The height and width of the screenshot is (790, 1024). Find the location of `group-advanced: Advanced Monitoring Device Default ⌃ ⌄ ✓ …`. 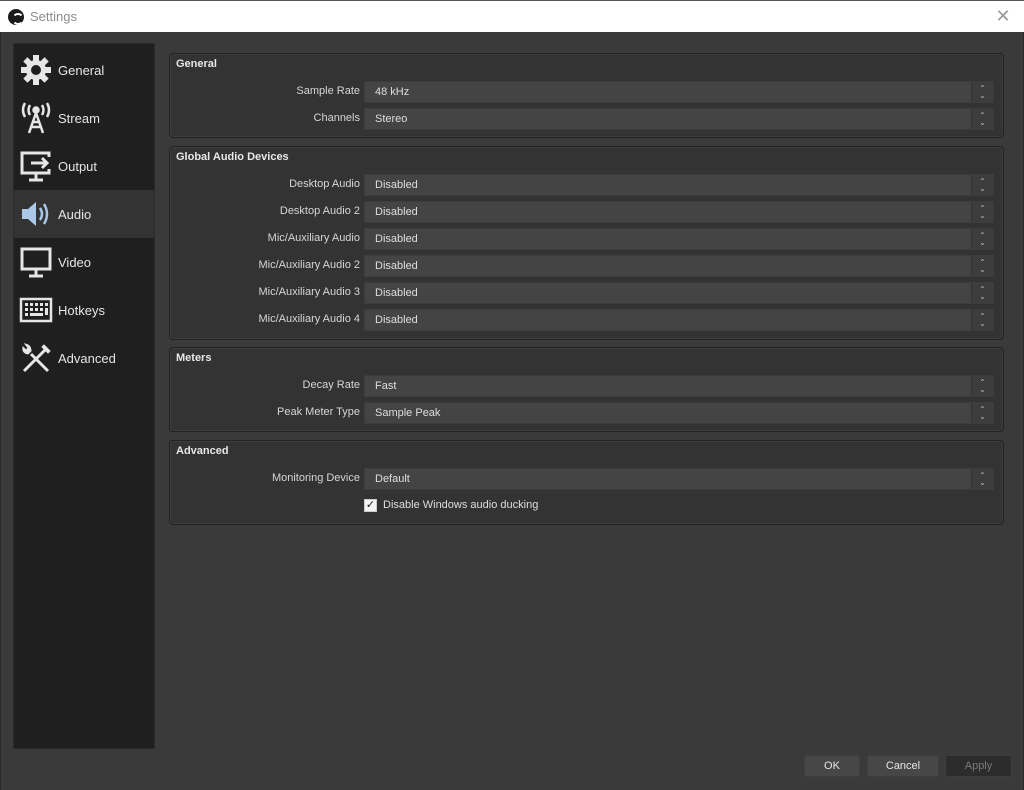

group-advanced: Advanced Monitoring Device Default ⌃ ⌄ ✓ … is located at coordinates (586, 482).